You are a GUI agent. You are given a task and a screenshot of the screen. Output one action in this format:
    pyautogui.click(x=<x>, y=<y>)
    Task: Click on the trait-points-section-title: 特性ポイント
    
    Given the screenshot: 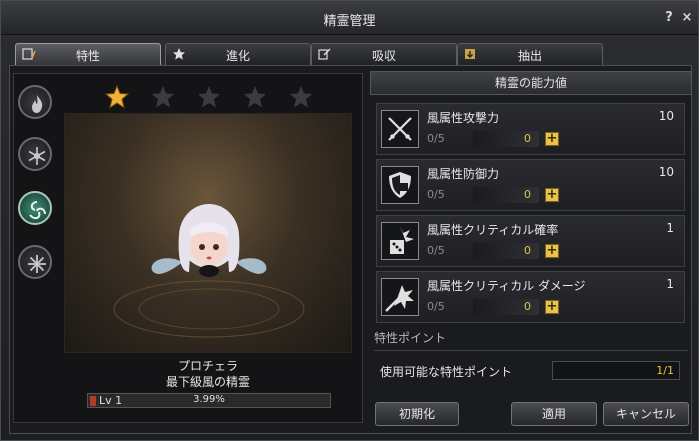 What is the action you would take?
    pyautogui.click(x=531, y=340)
    